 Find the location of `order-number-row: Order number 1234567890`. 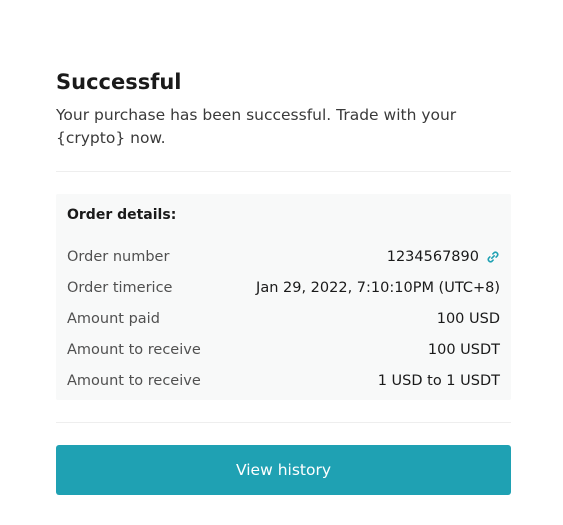

order-number-row: Order number 1234567890 is located at coordinates (283, 257).